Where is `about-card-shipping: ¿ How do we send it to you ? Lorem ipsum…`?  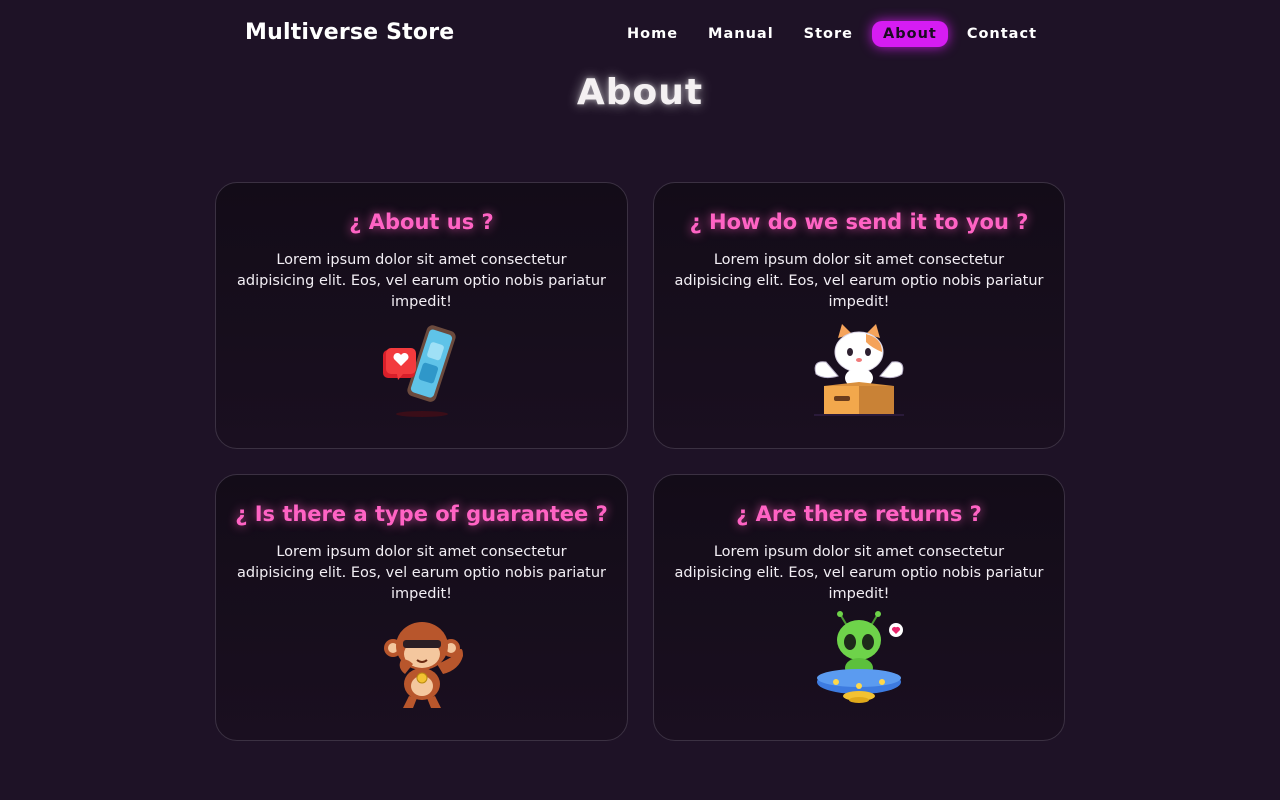 about-card-shipping: ¿ How do we send it to you ? Lorem ipsum… is located at coordinates (859, 315).